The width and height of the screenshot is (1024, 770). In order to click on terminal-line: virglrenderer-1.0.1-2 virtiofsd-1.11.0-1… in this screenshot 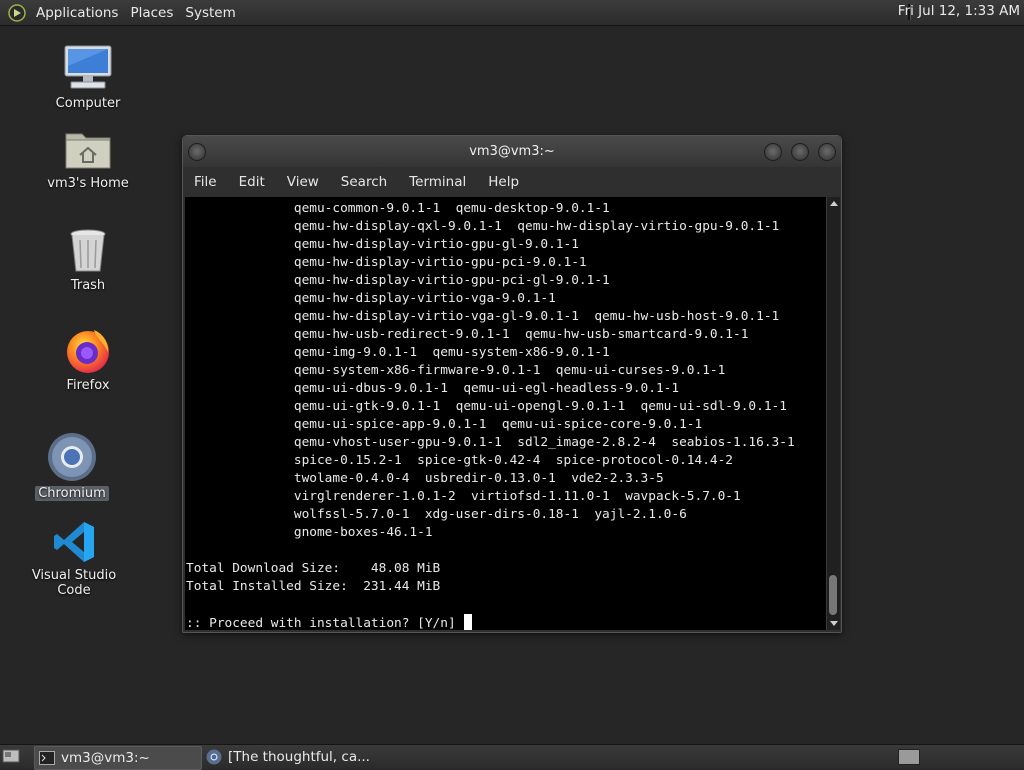, I will do `click(463, 496)`.